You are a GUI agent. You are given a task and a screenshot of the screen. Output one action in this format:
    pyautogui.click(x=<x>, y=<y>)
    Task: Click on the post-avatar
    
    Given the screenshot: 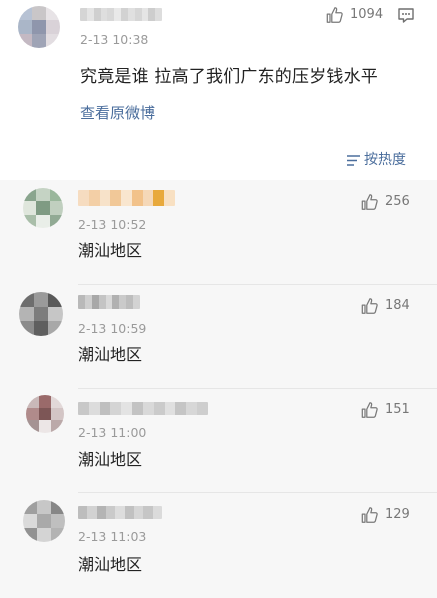 What is the action you would take?
    pyautogui.click(x=39, y=27)
    